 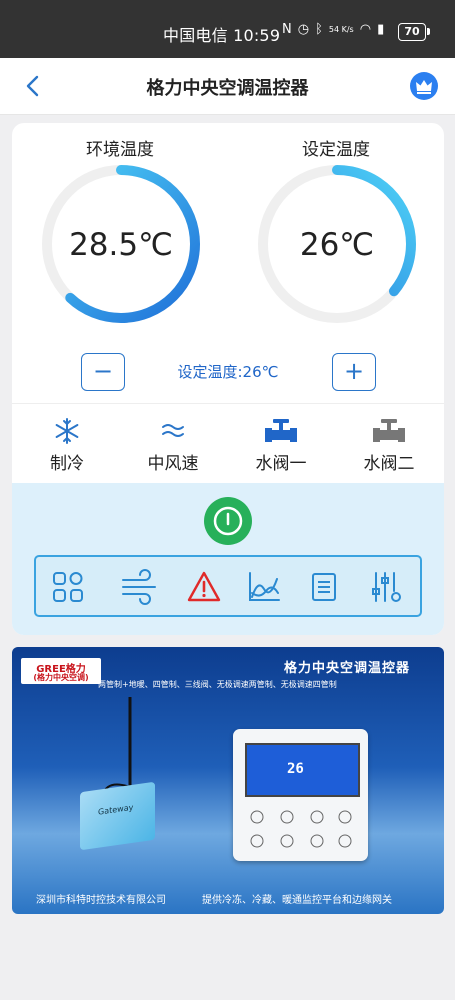 What do you see at coordinates (281, 444) in the screenshot?
I see `mode-valve-1: 水阀一` at bounding box center [281, 444].